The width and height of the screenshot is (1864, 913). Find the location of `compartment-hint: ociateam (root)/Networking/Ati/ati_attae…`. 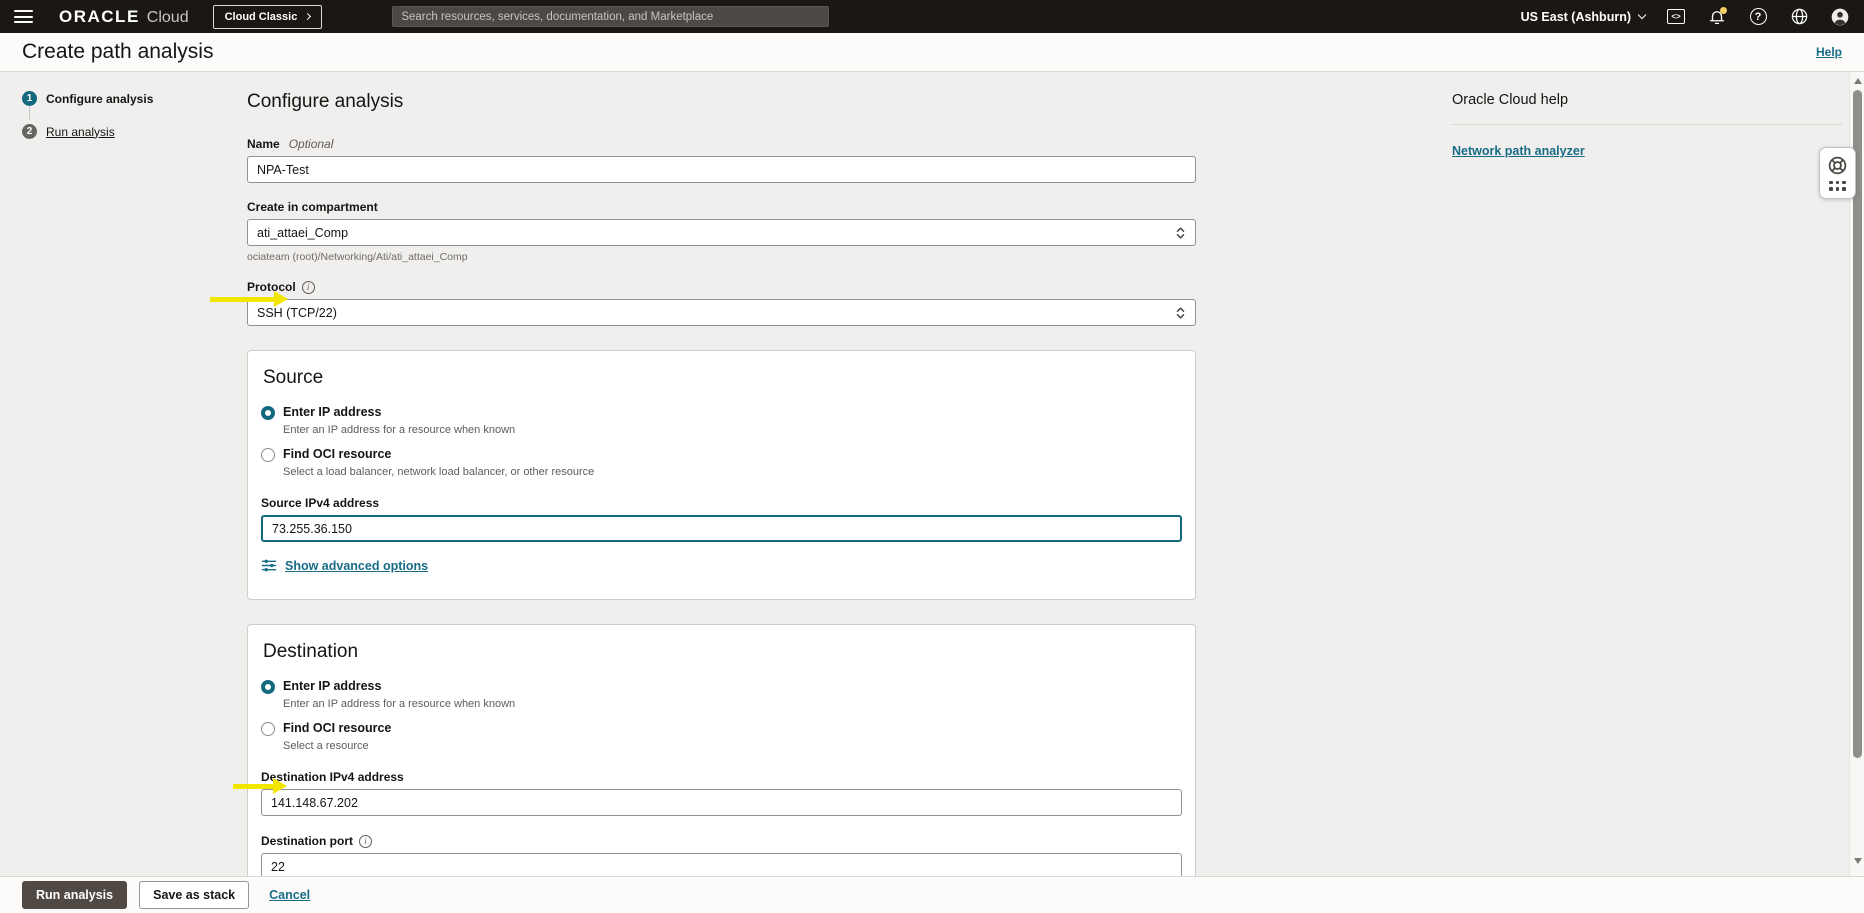

compartment-hint: ociateam (root)/Networking/Ati/ati_attae… is located at coordinates (357, 257).